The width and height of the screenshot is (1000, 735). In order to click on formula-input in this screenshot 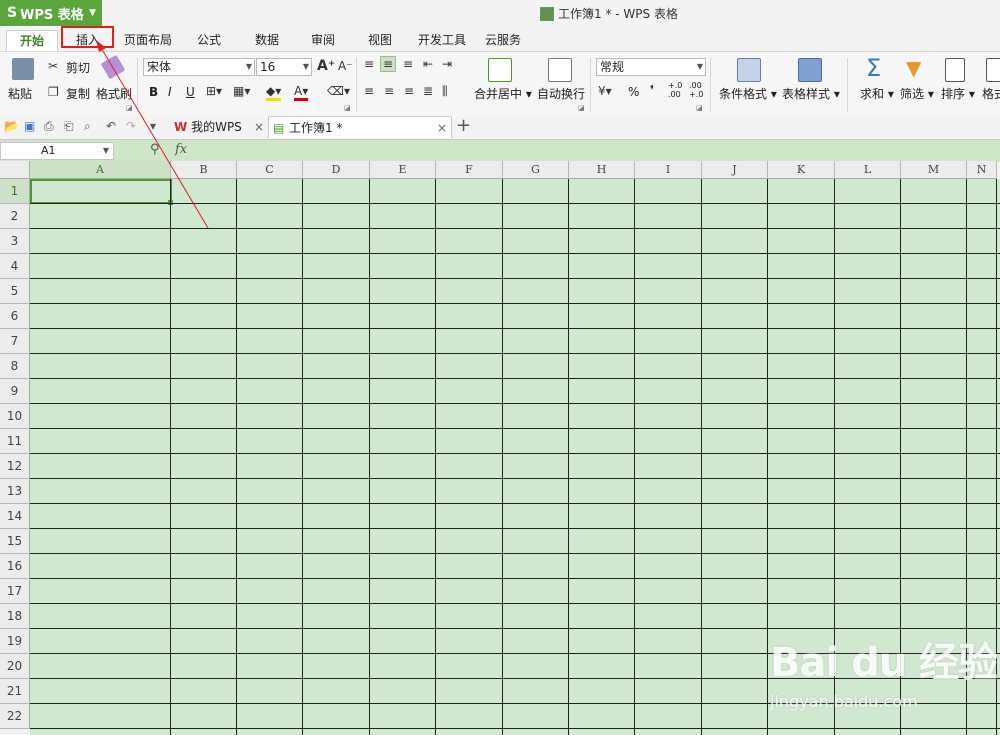, I will do `click(602, 151)`.